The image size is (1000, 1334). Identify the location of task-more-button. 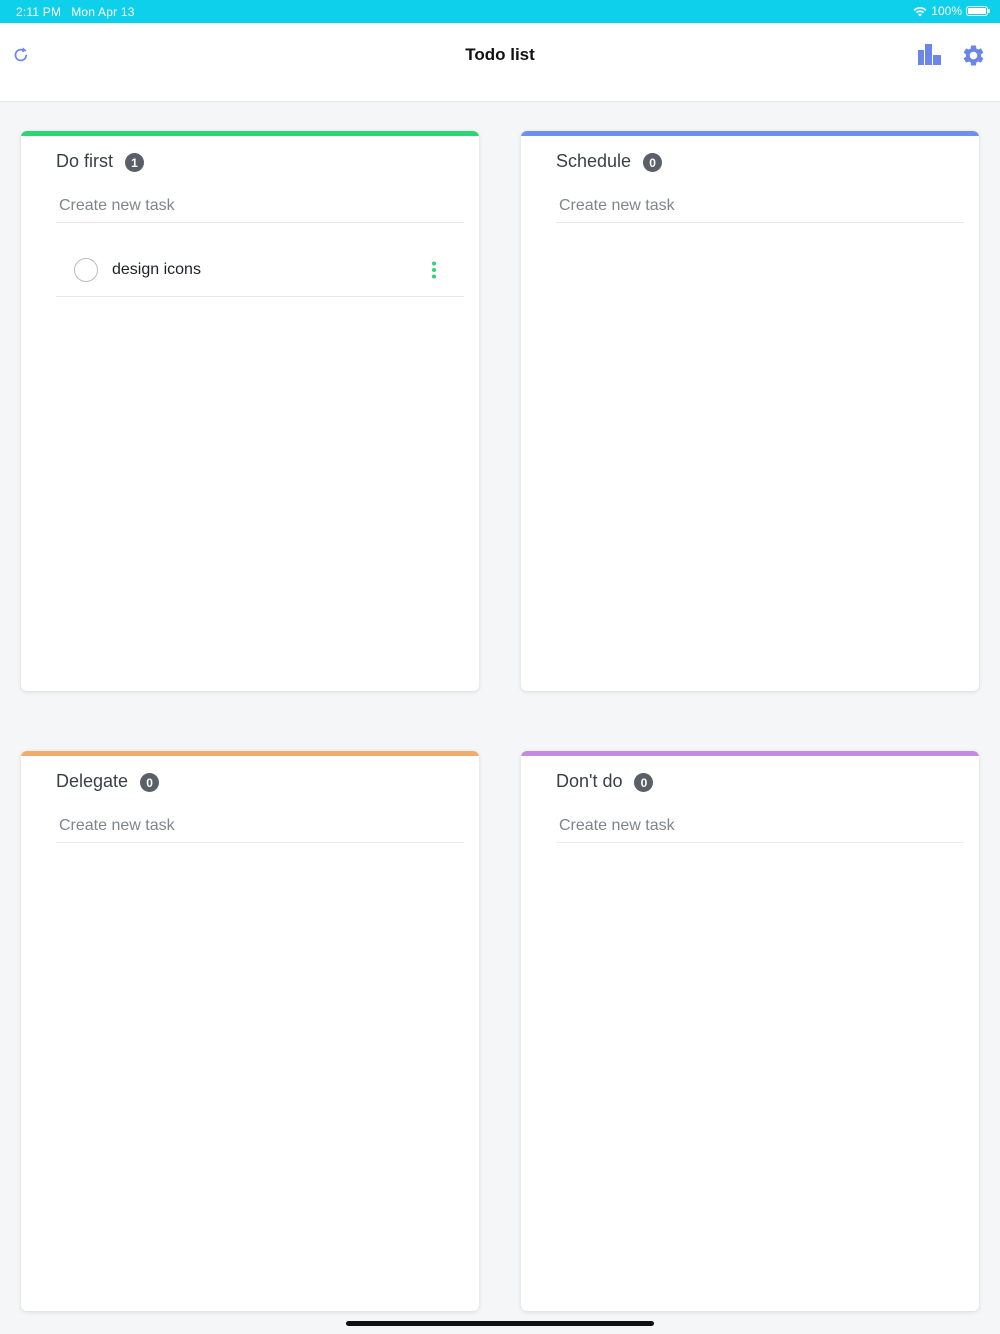
(434, 270).